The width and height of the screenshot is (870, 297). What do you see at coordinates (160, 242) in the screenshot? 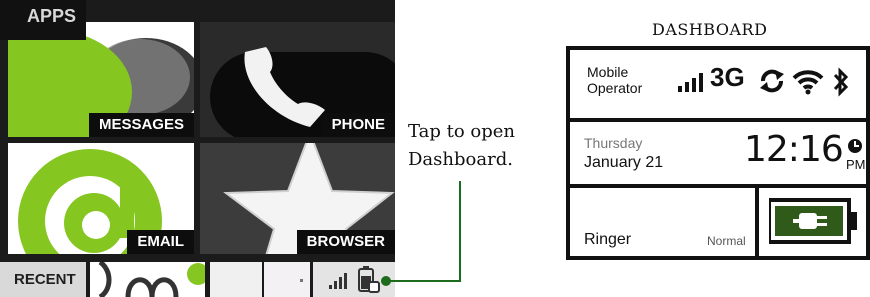
I see `email-tile-label: EMAIL` at bounding box center [160, 242].